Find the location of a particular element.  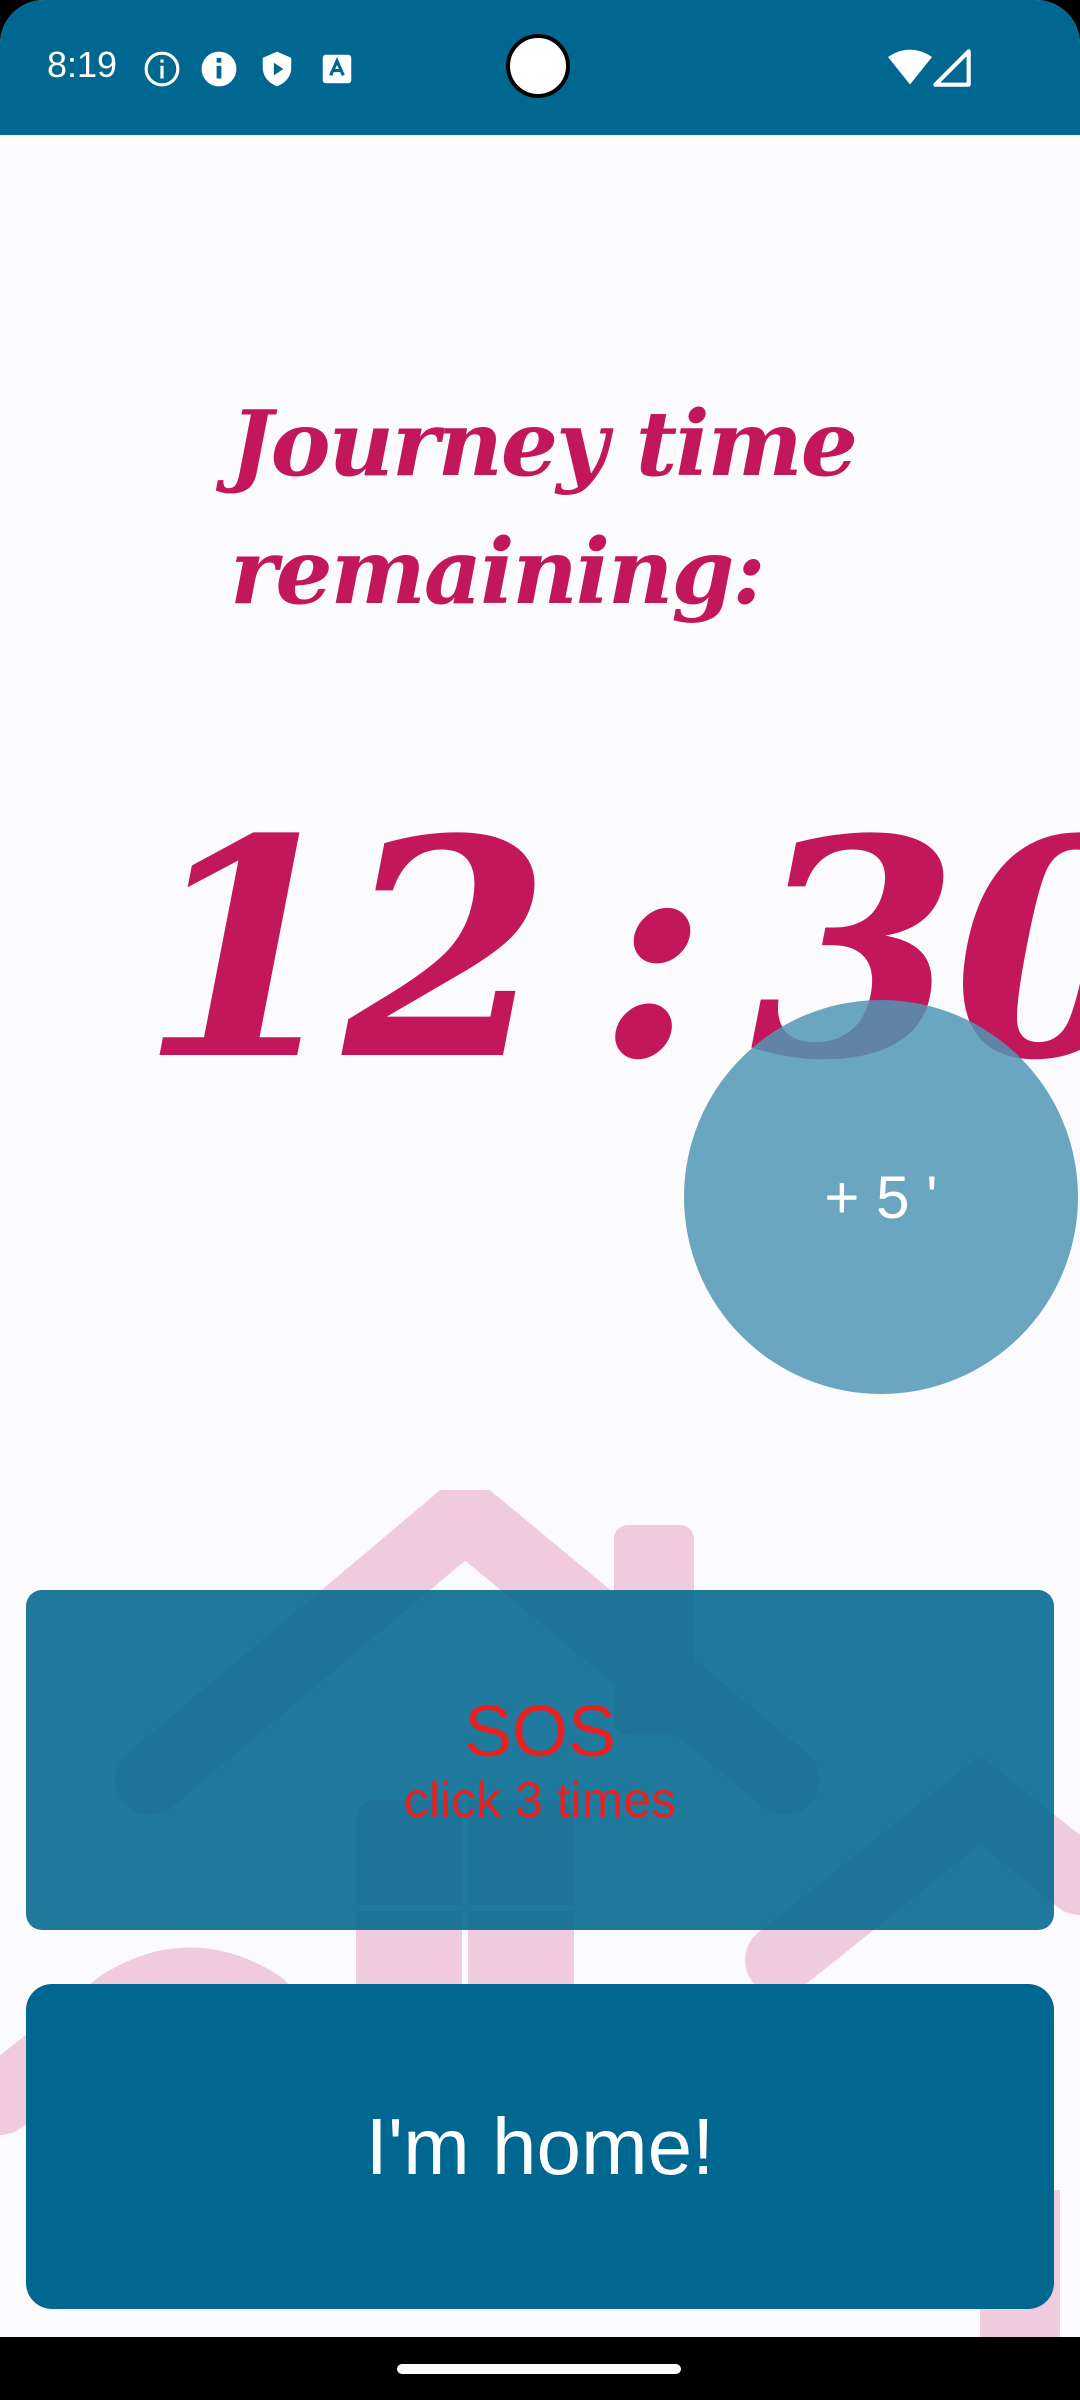

page-title: Journey time remaining: is located at coordinates (550, 508).